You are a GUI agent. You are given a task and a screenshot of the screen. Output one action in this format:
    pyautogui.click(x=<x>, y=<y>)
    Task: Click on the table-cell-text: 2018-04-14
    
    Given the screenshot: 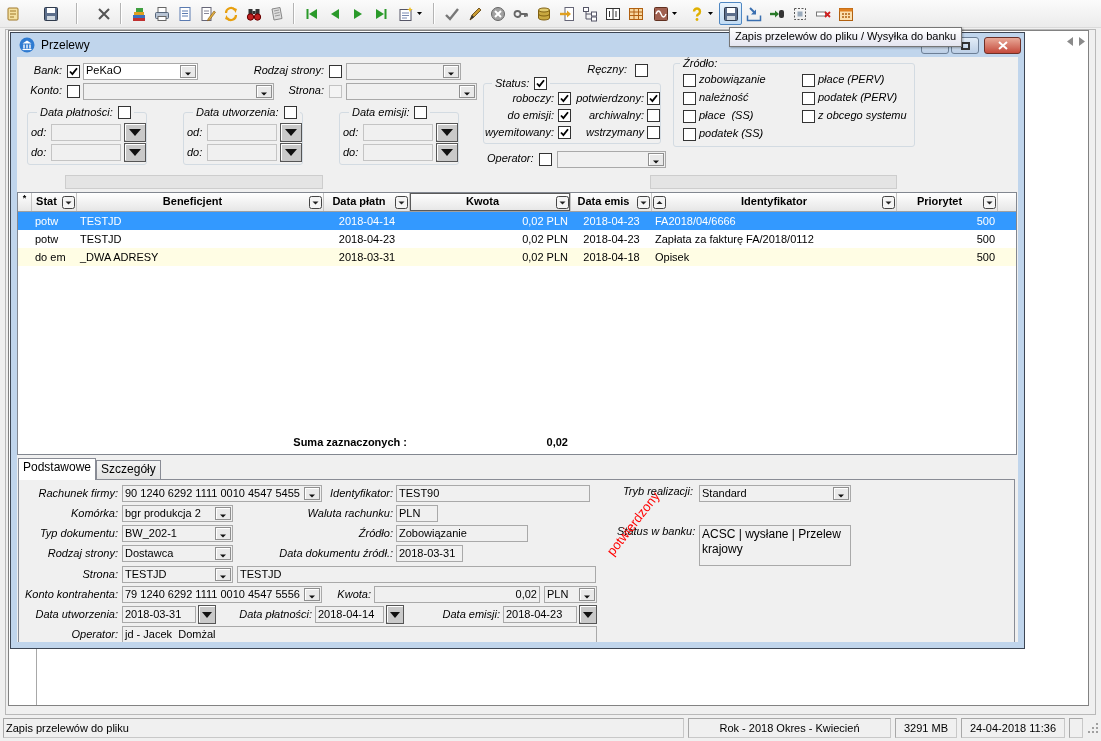 What is the action you would take?
    pyautogui.click(x=367, y=221)
    